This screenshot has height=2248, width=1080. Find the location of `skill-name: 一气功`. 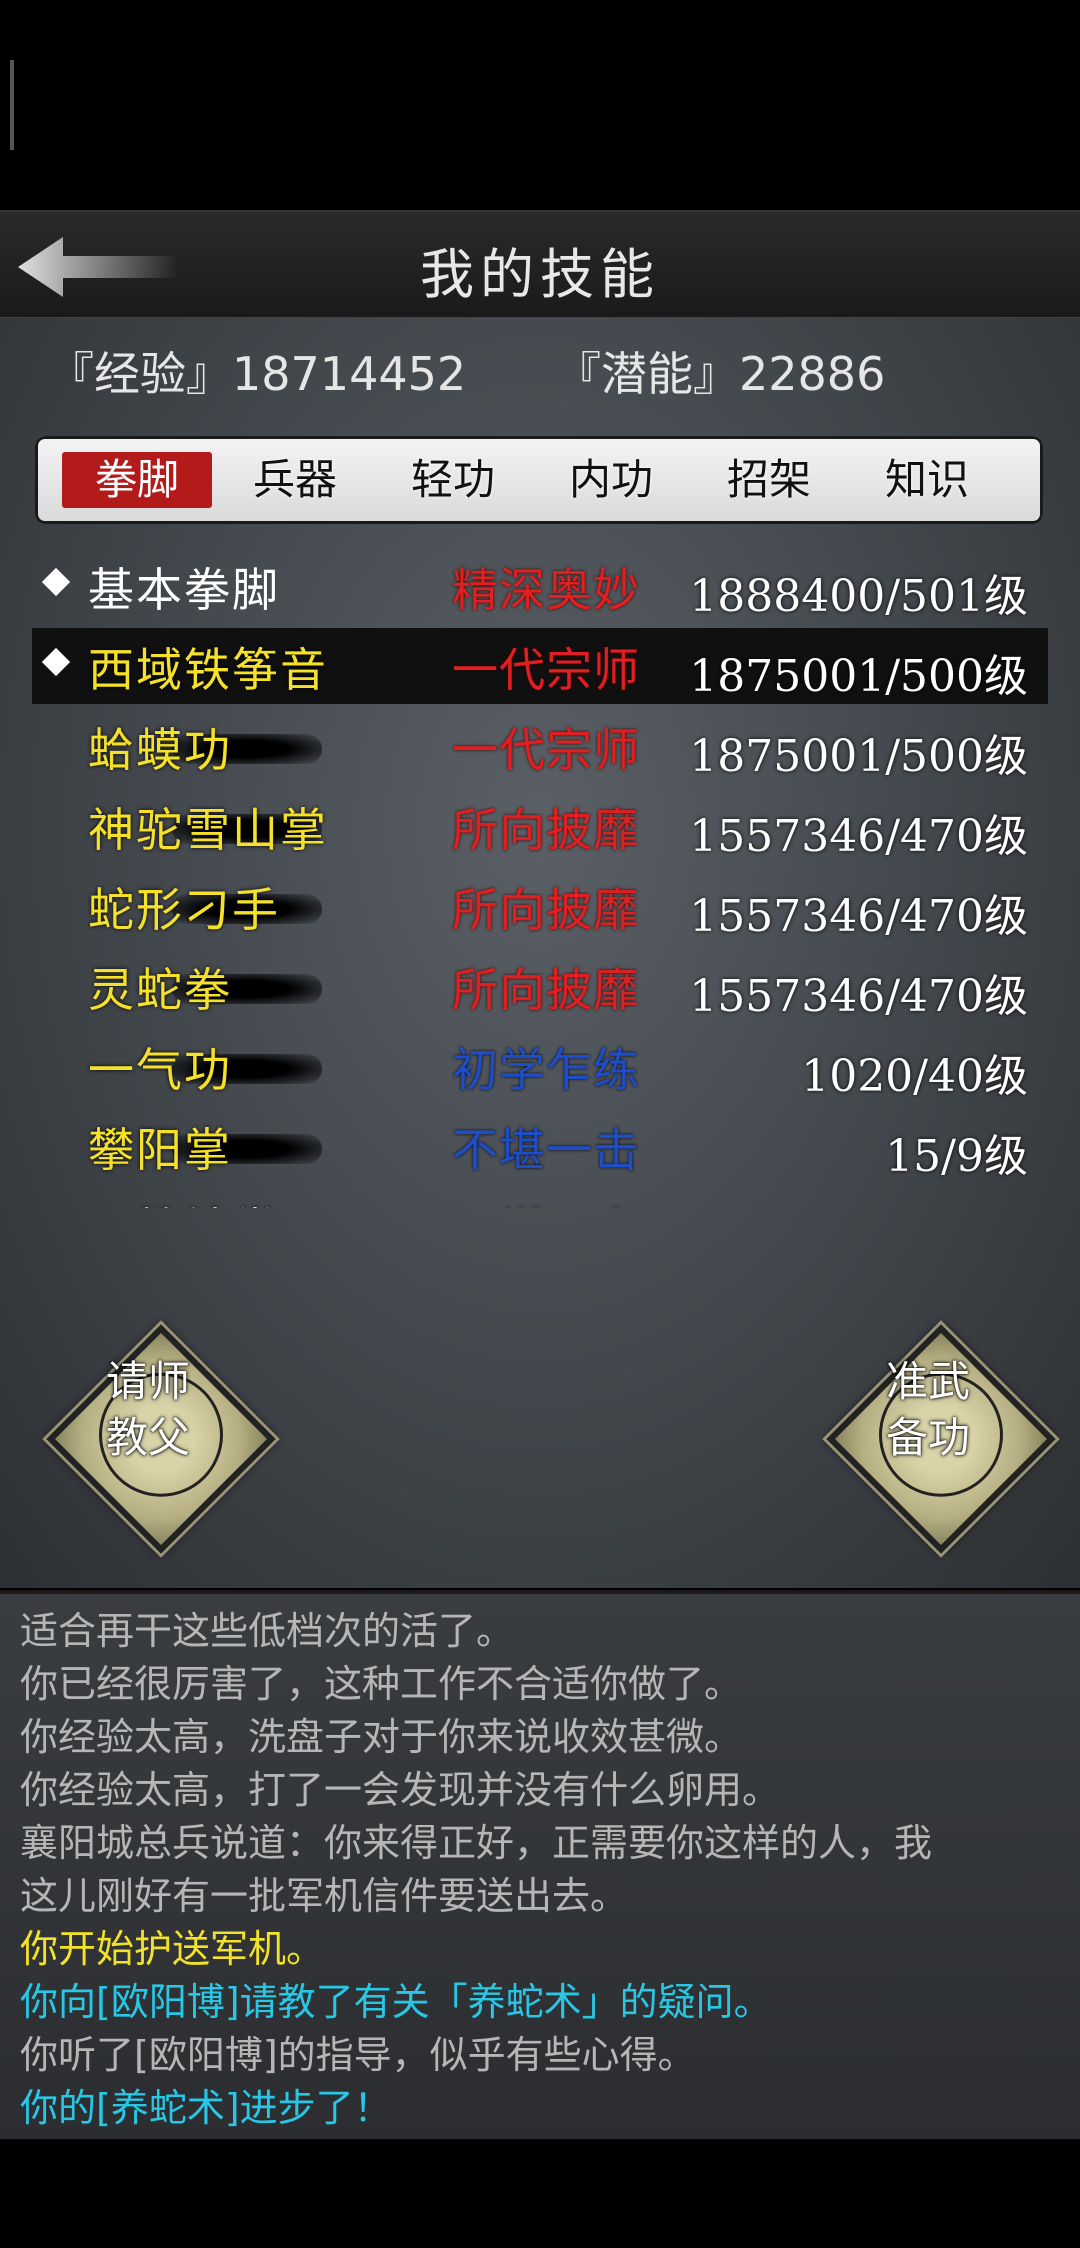

skill-name: 一气功 is located at coordinates (160, 1070).